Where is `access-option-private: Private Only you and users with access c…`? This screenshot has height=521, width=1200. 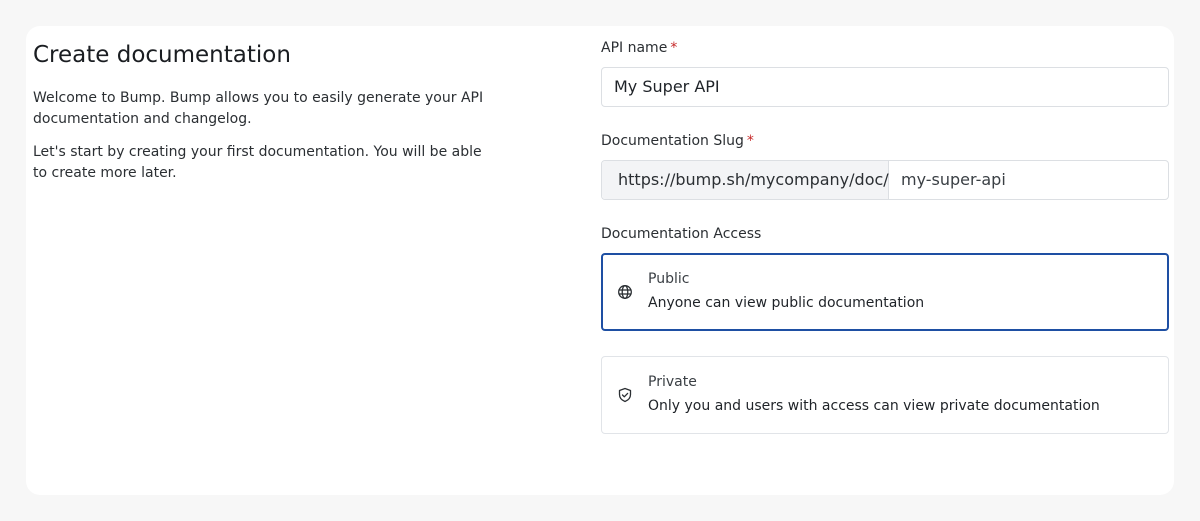
access-option-private: Private Only you and users with access c… is located at coordinates (885, 395).